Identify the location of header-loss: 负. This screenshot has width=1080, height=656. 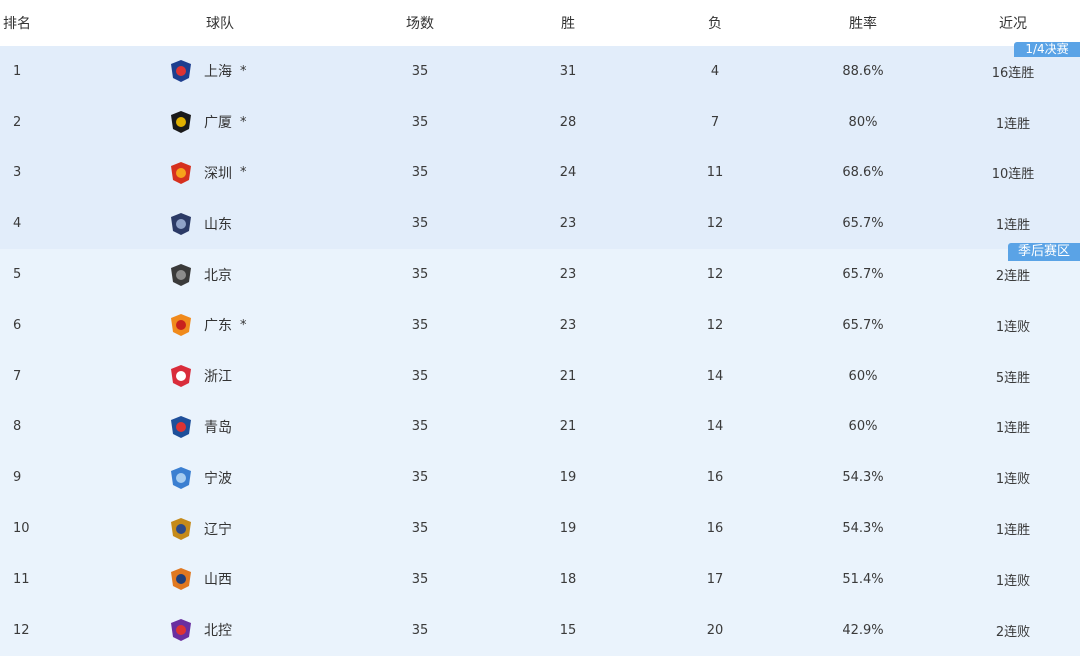
(715, 23).